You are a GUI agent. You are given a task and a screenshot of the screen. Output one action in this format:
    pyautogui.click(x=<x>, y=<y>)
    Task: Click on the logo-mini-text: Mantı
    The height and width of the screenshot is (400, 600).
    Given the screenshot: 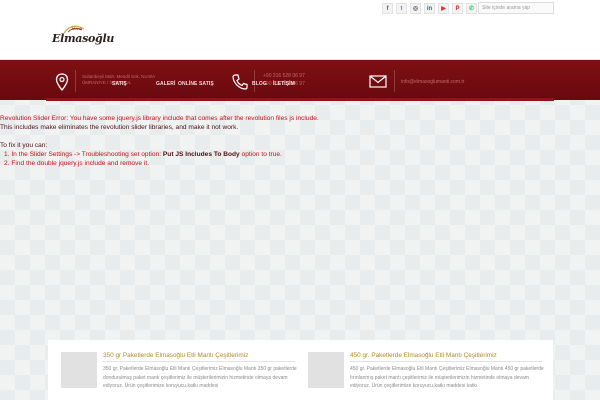 What is the action you would take?
    pyautogui.click(x=77, y=28)
    